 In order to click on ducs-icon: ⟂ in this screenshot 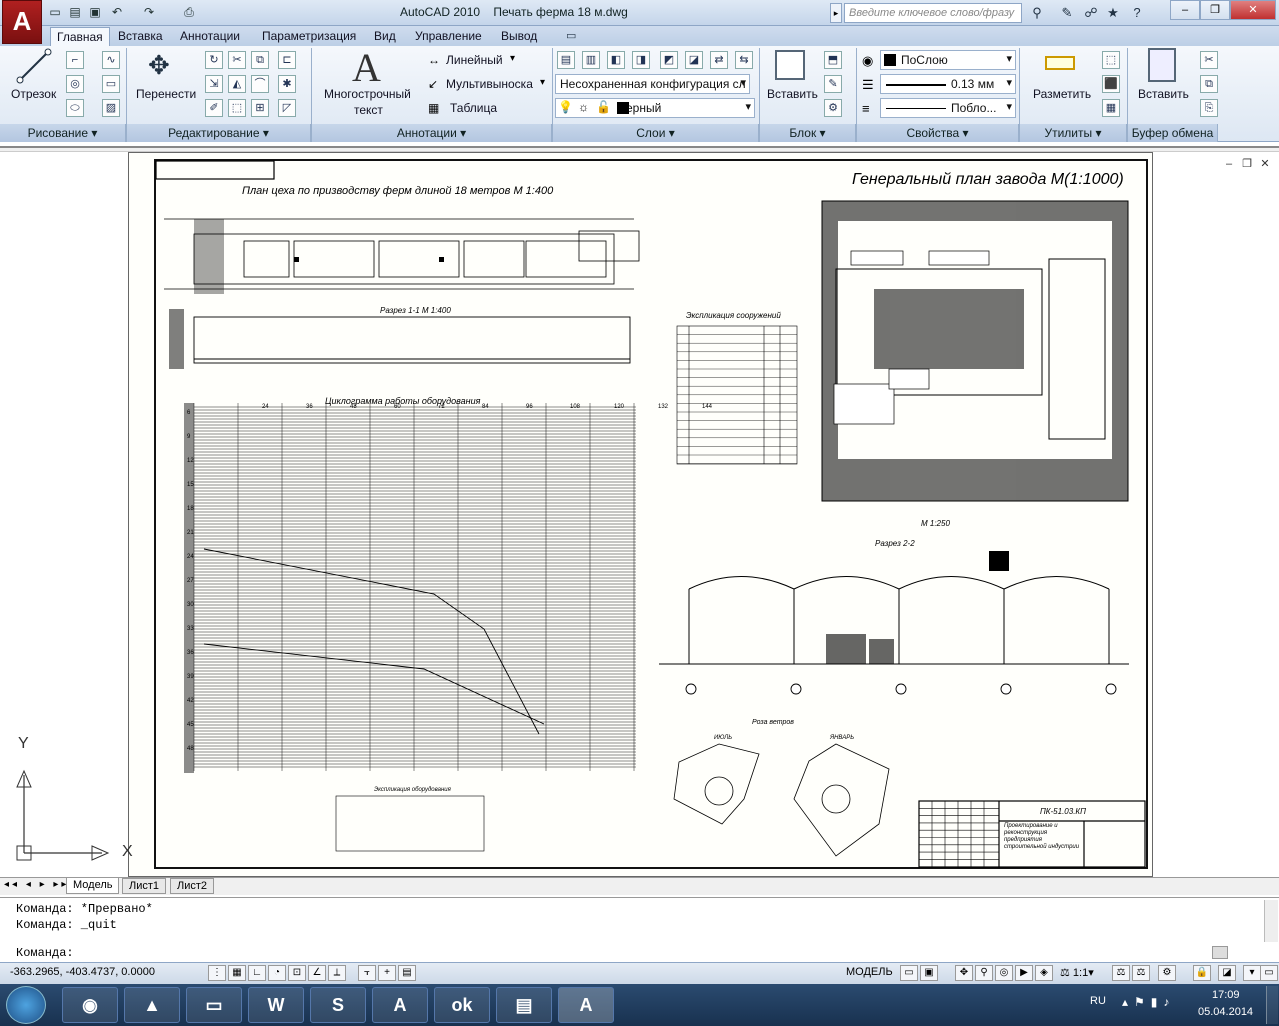, I will do `click(337, 973)`.